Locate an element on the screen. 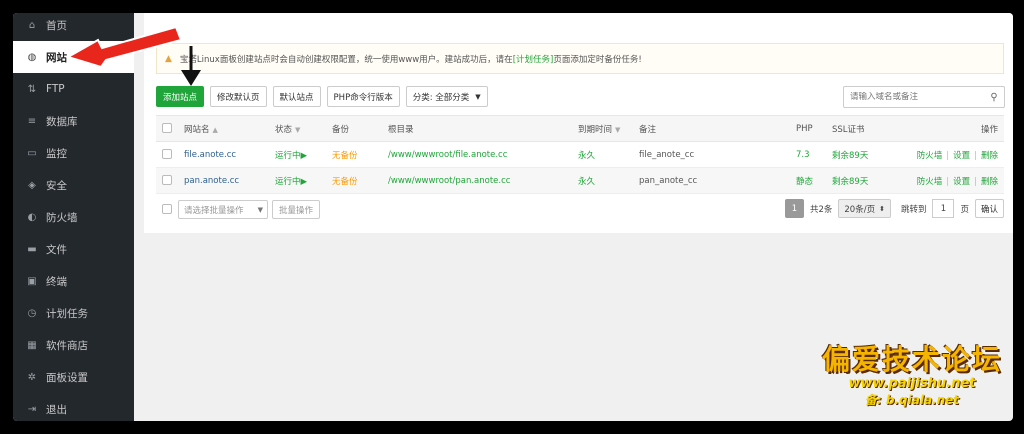  sidebar-item-label: 安全 is located at coordinates (56, 185).